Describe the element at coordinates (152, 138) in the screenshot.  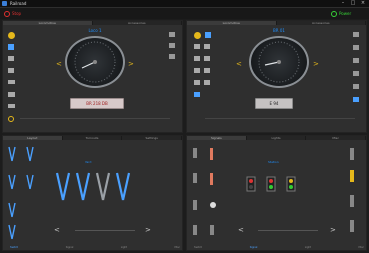
I see `tab-settings: Settings` at that location.